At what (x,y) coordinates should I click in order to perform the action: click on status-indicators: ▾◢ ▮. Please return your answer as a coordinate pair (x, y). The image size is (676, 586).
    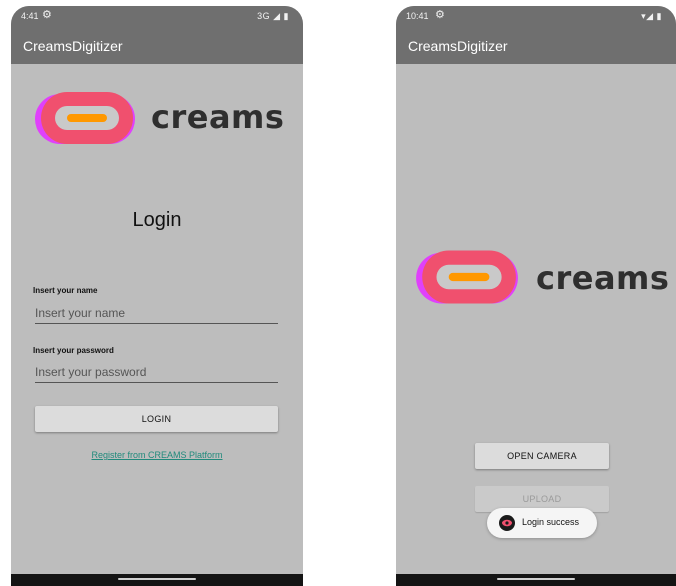
    Looking at the image, I should click on (651, 16).